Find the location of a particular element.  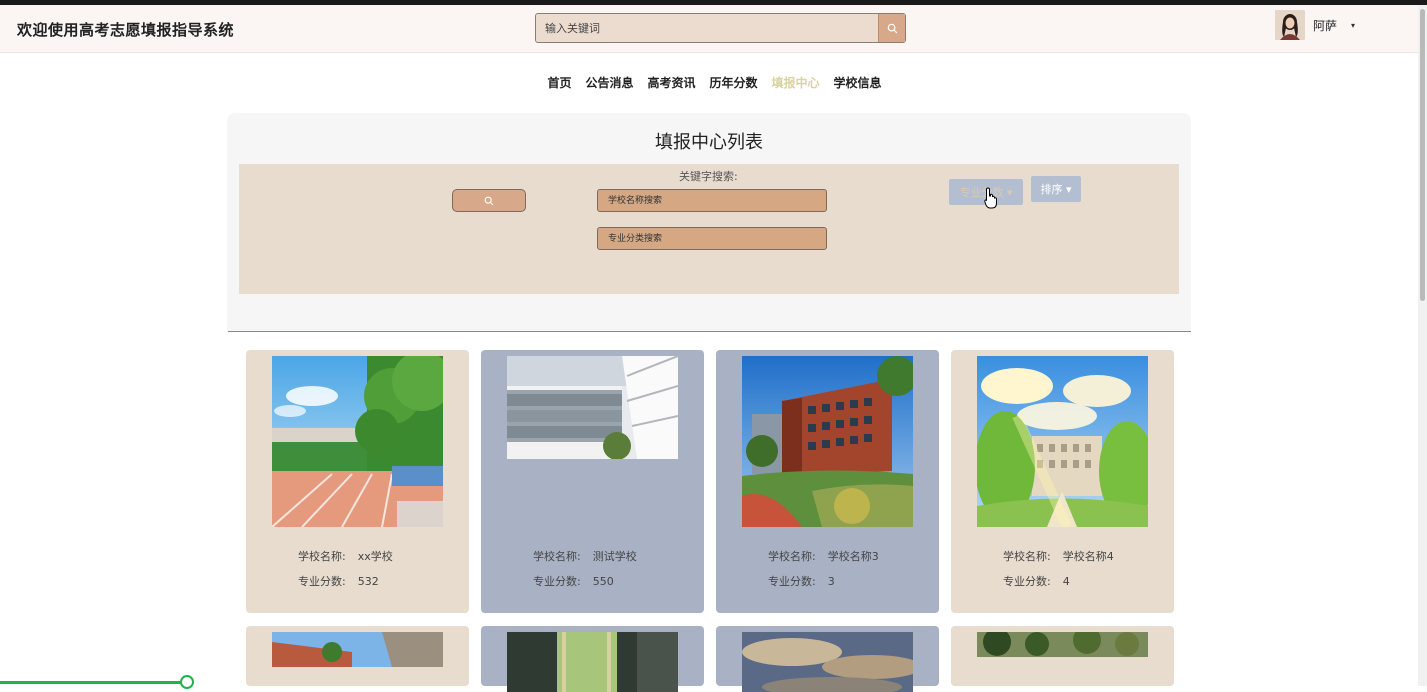

app-title: 欢迎使用高考志愿填报指导系统 is located at coordinates (126, 30).